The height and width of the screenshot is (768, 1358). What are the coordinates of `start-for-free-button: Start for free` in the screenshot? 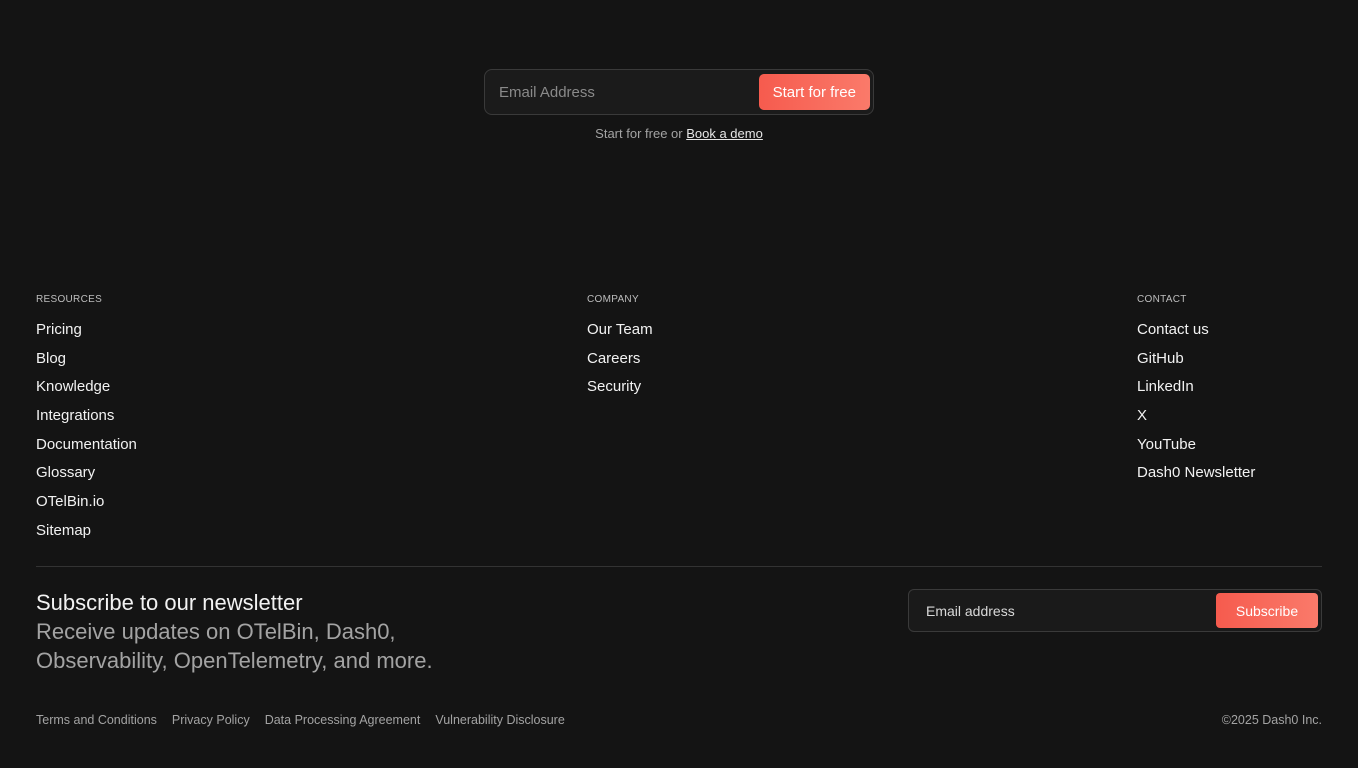 It's located at (814, 92).